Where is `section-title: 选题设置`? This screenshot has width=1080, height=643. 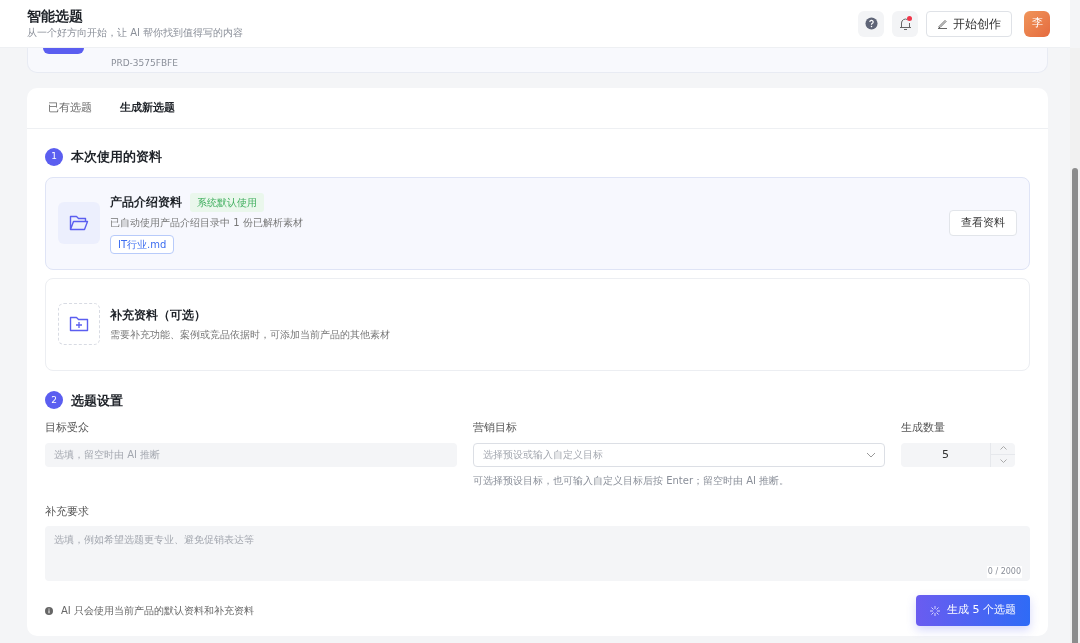
section-title: 选题设置 is located at coordinates (97, 400).